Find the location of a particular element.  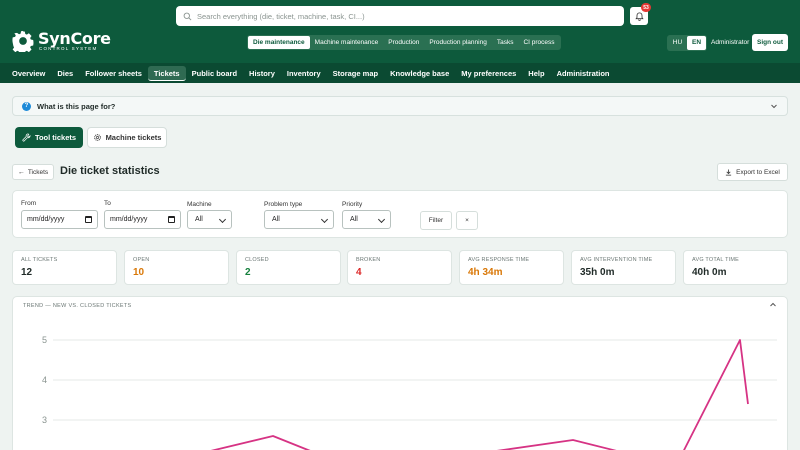

problem-type-select: All is located at coordinates (299, 219).